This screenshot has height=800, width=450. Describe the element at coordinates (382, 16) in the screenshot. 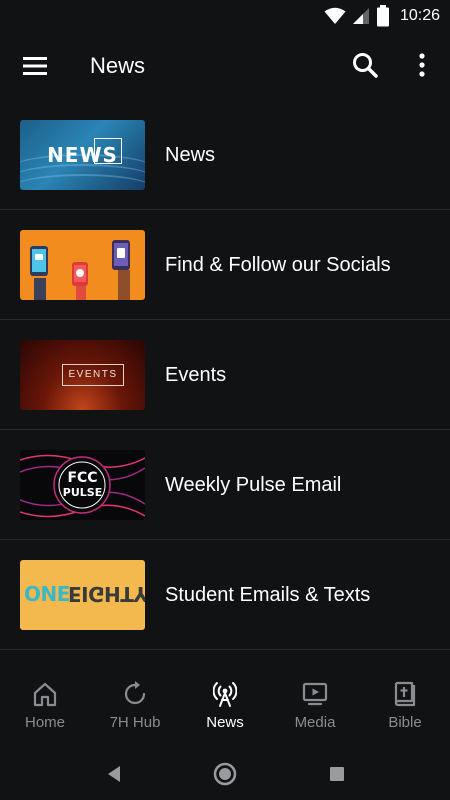

I see `battery-icon` at that location.